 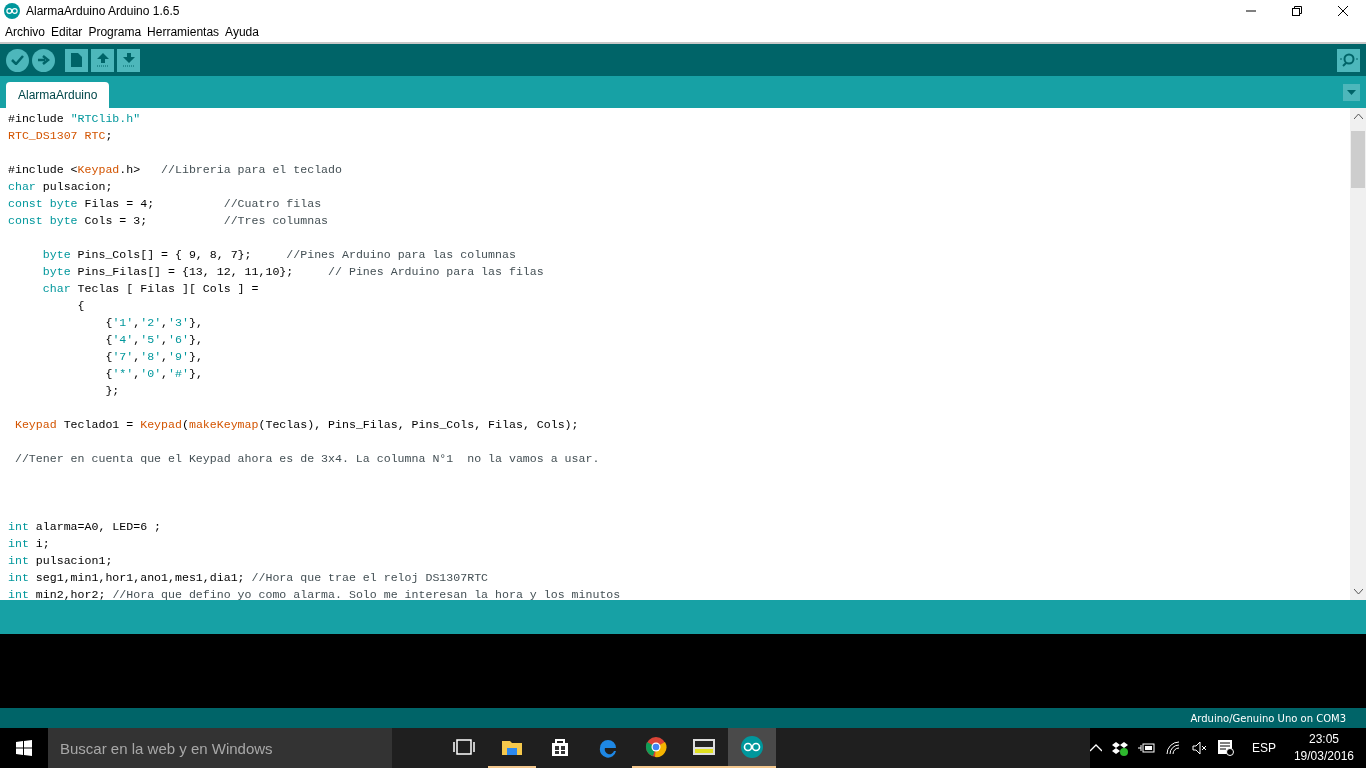 I want to click on clock-date: 19/03/2016, so click(x=1323, y=756).